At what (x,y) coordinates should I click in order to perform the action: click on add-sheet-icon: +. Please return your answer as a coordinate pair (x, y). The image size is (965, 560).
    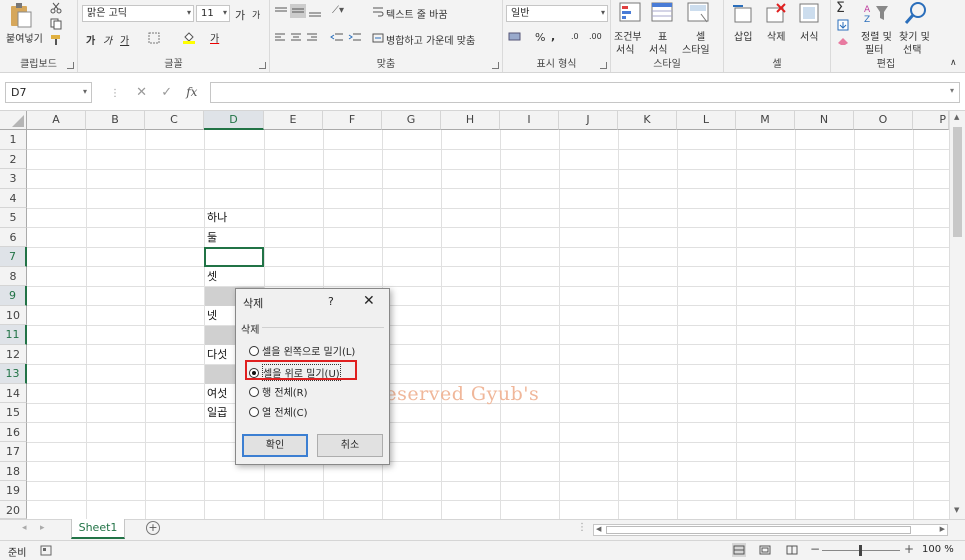
    Looking at the image, I should click on (153, 528).